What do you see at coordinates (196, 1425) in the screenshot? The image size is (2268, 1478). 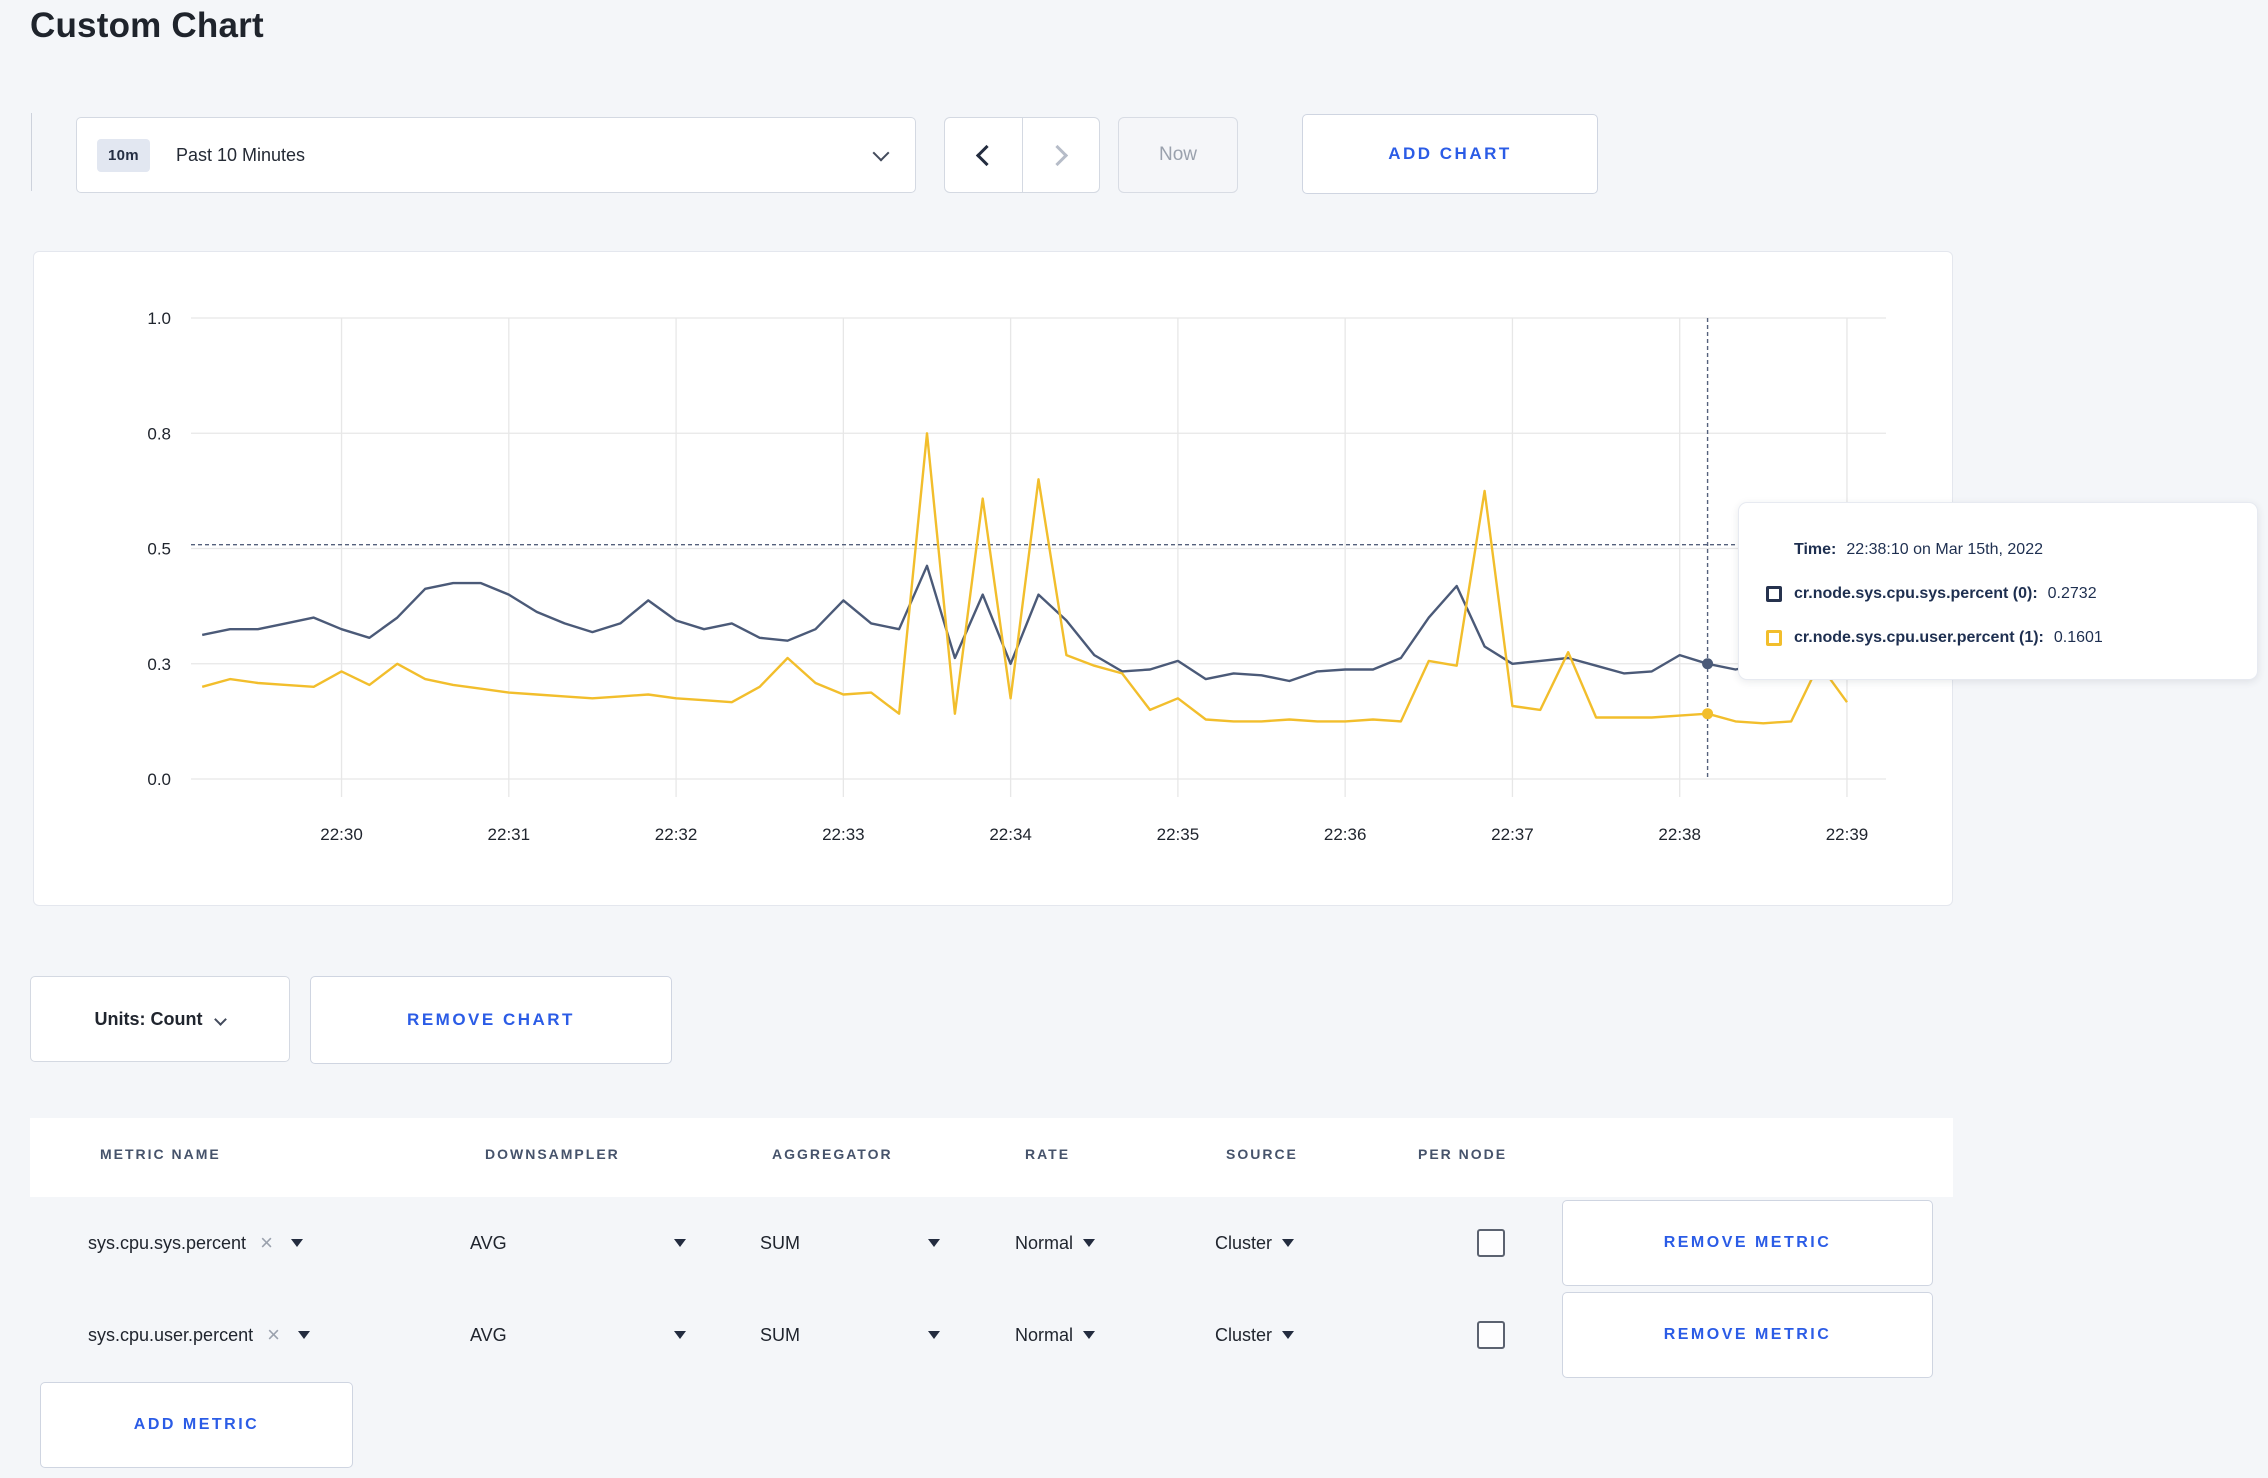 I see `add-metric-button: ADD METRIC` at bounding box center [196, 1425].